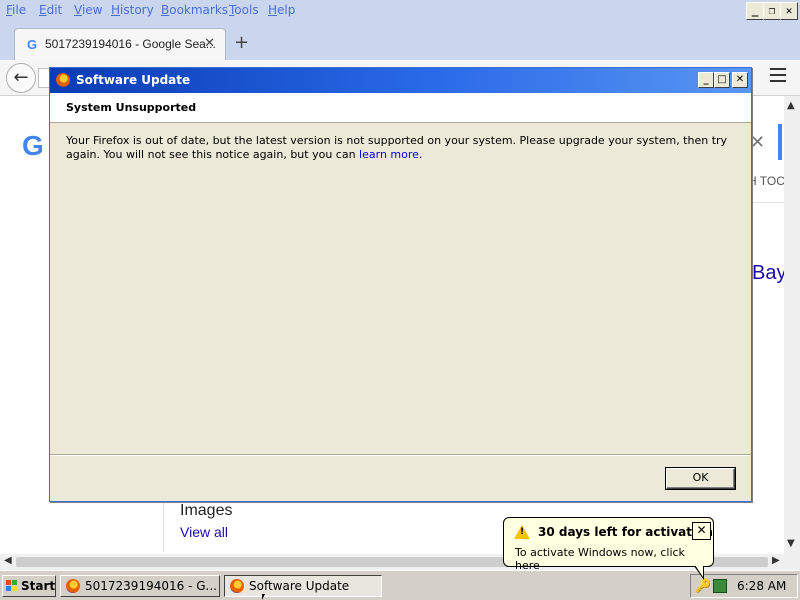 This screenshot has width=800, height=600. Describe the element at coordinates (614, 559) in the screenshot. I see `balloon-message: To activate Windows now, click here` at that location.